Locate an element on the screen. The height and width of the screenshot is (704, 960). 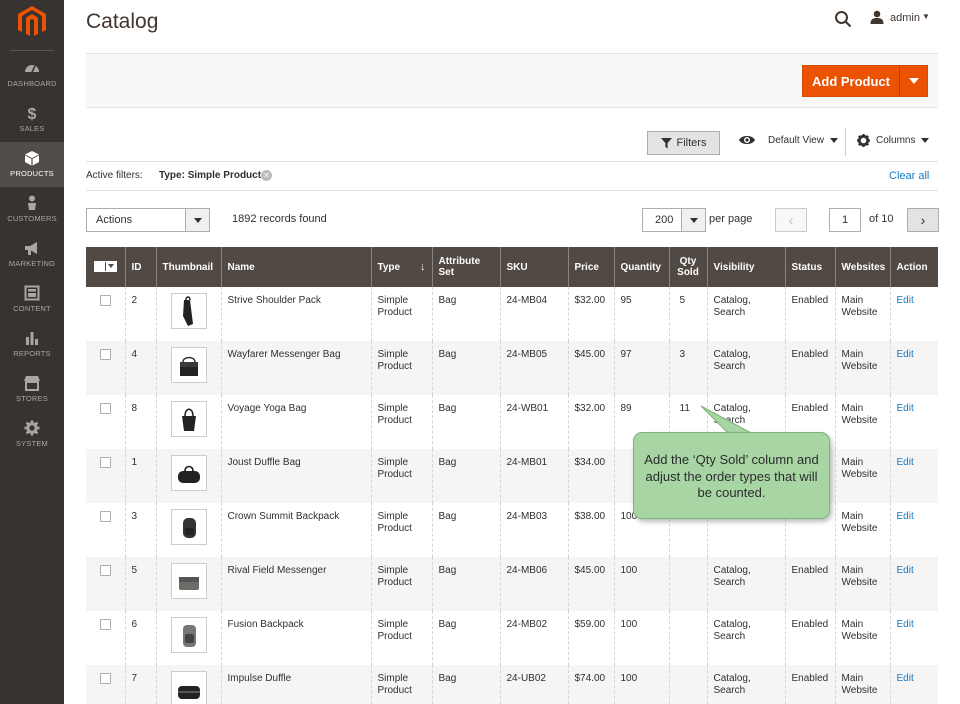
cell-attribute-set: Bag is located at coordinates (465, 684).